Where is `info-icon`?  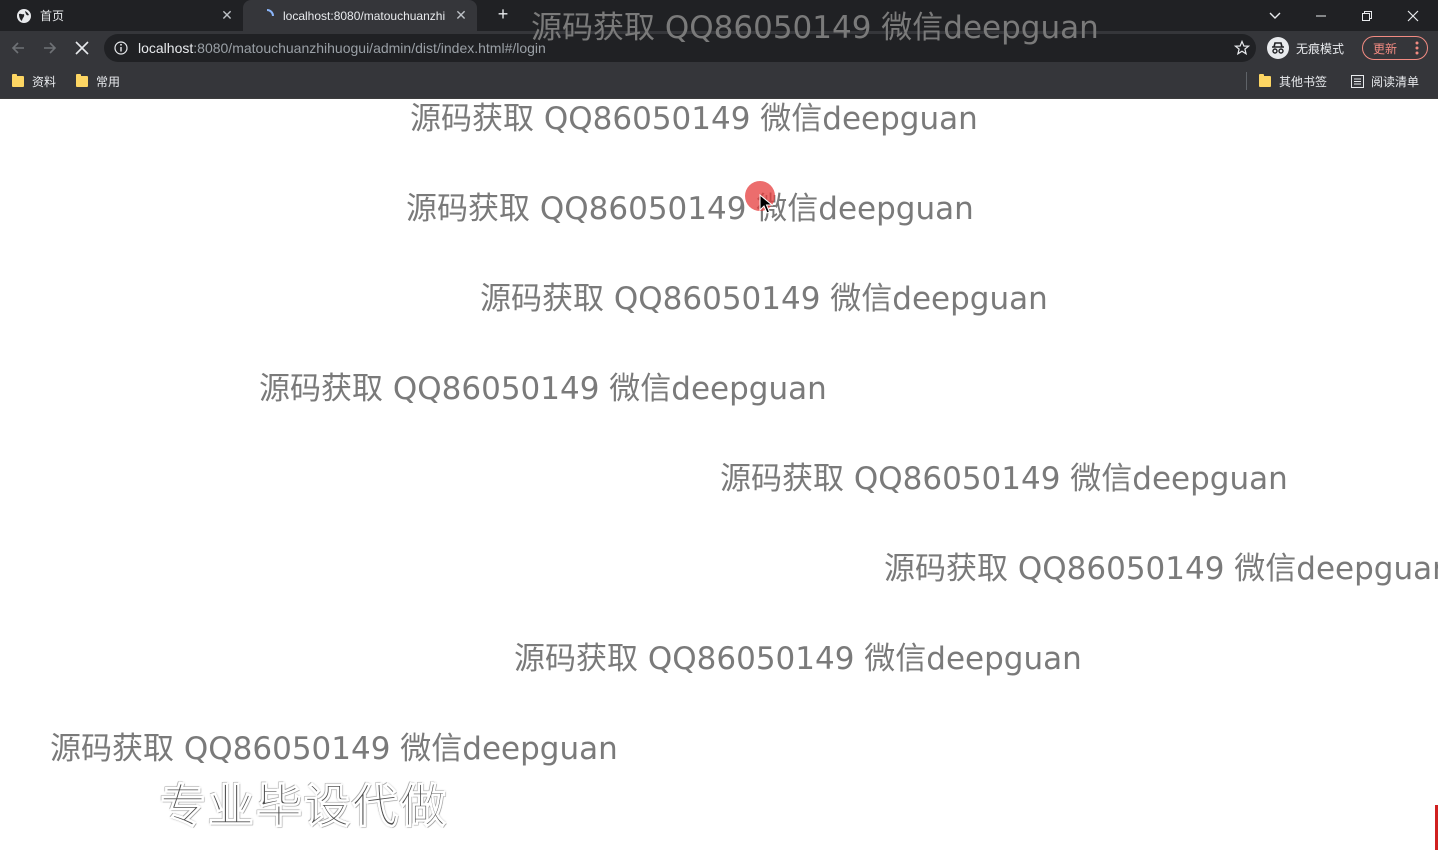 info-icon is located at coordinates (121, 48).